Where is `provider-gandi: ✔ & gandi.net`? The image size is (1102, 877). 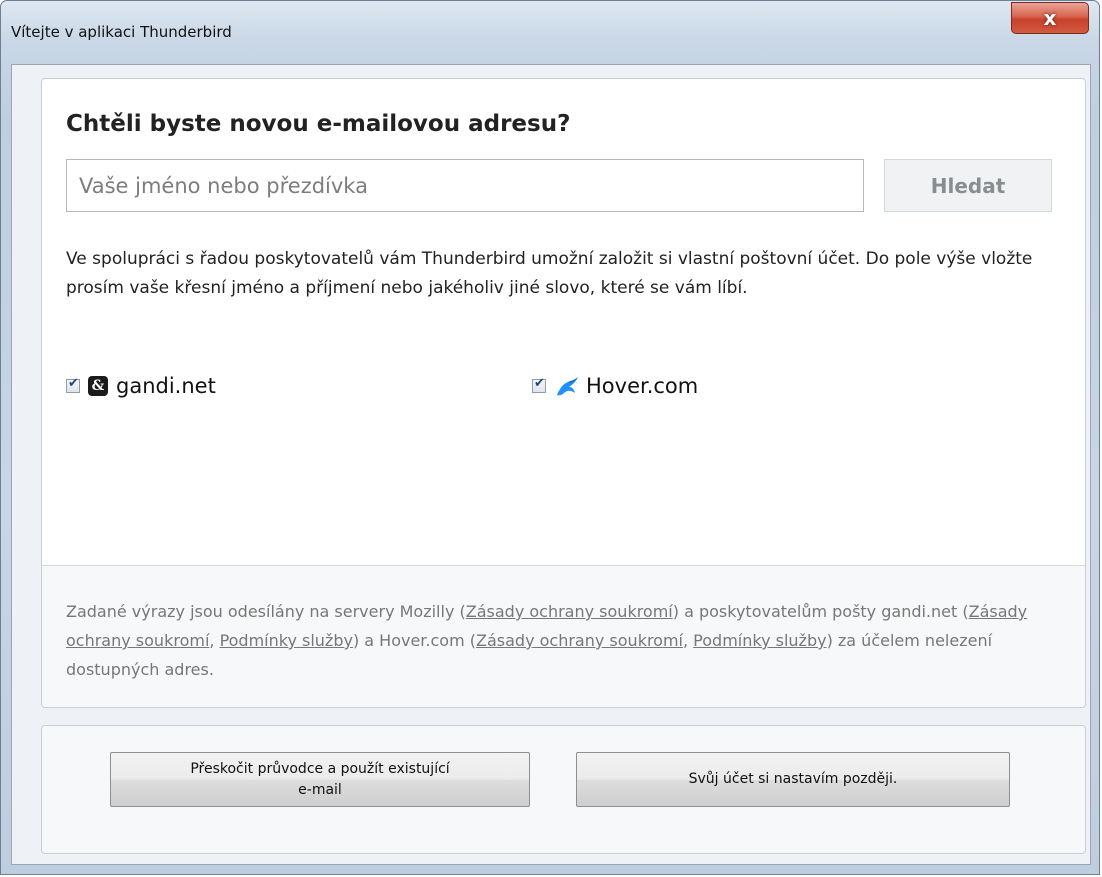
provider-gandi: ✔ & gandi.net is located at coordinates (141, 386).